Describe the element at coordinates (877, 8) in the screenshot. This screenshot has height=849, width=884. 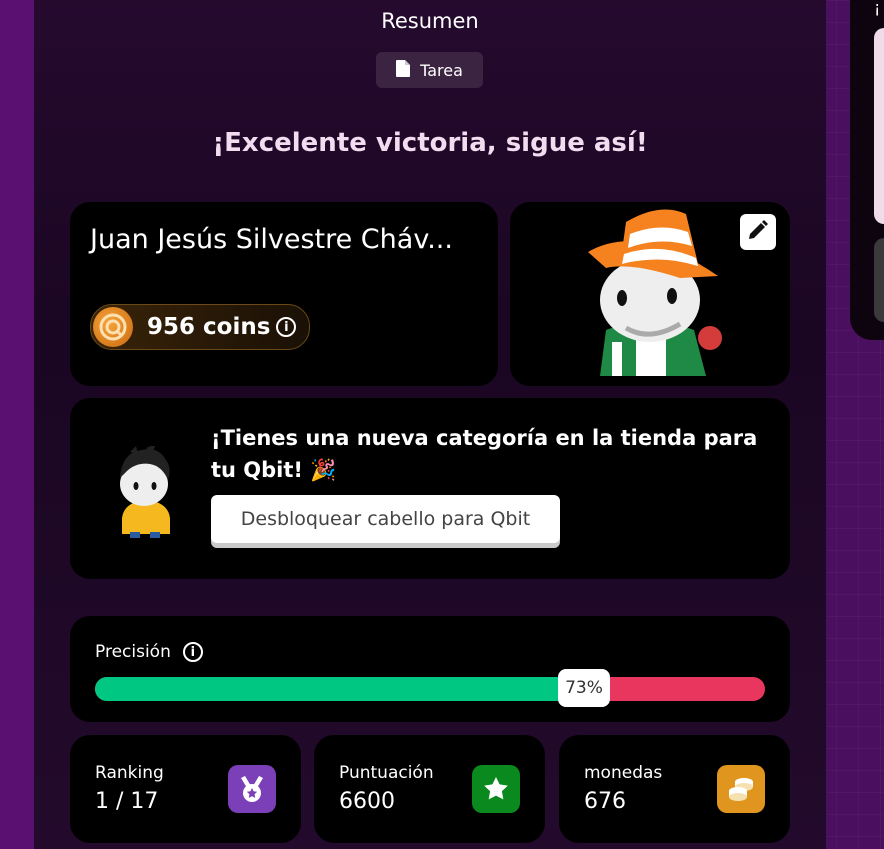
I see `side-panel-text: ¡` at that location.